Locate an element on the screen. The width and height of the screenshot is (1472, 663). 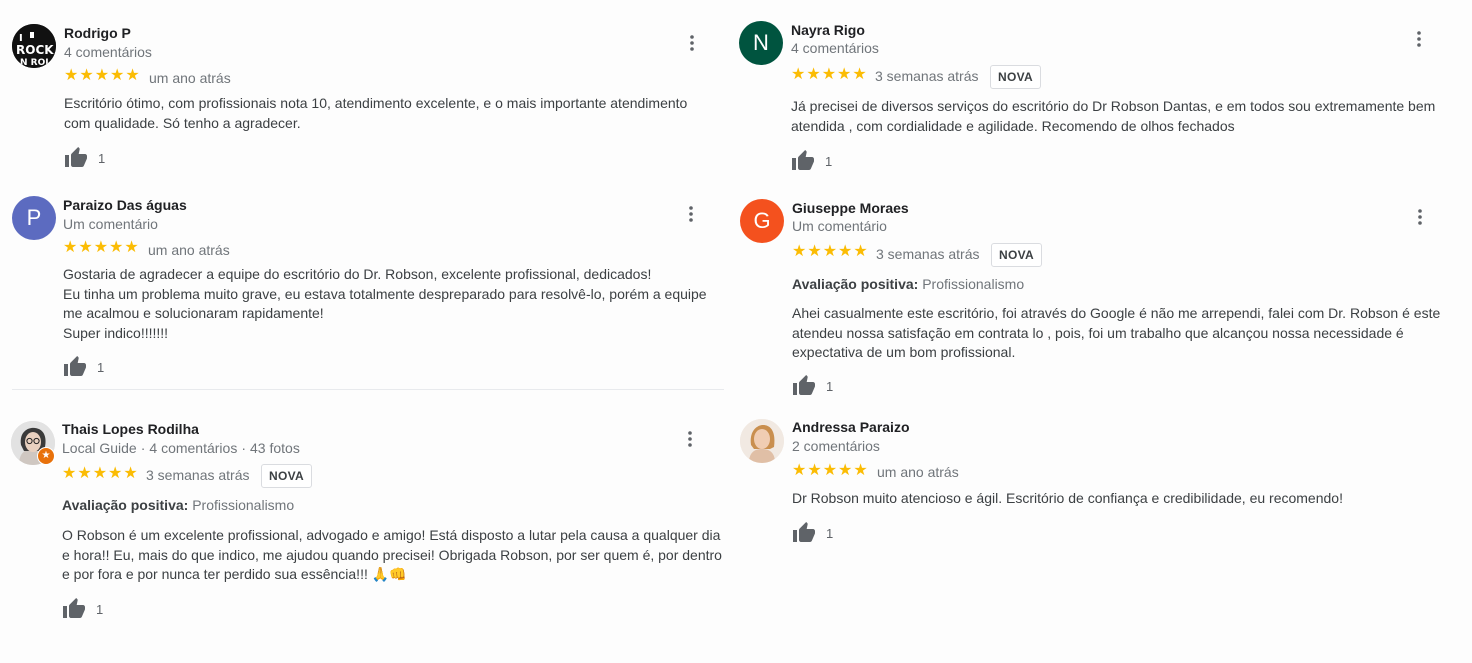
photo-count: 43 fotos is located at coordinates (275, 448).